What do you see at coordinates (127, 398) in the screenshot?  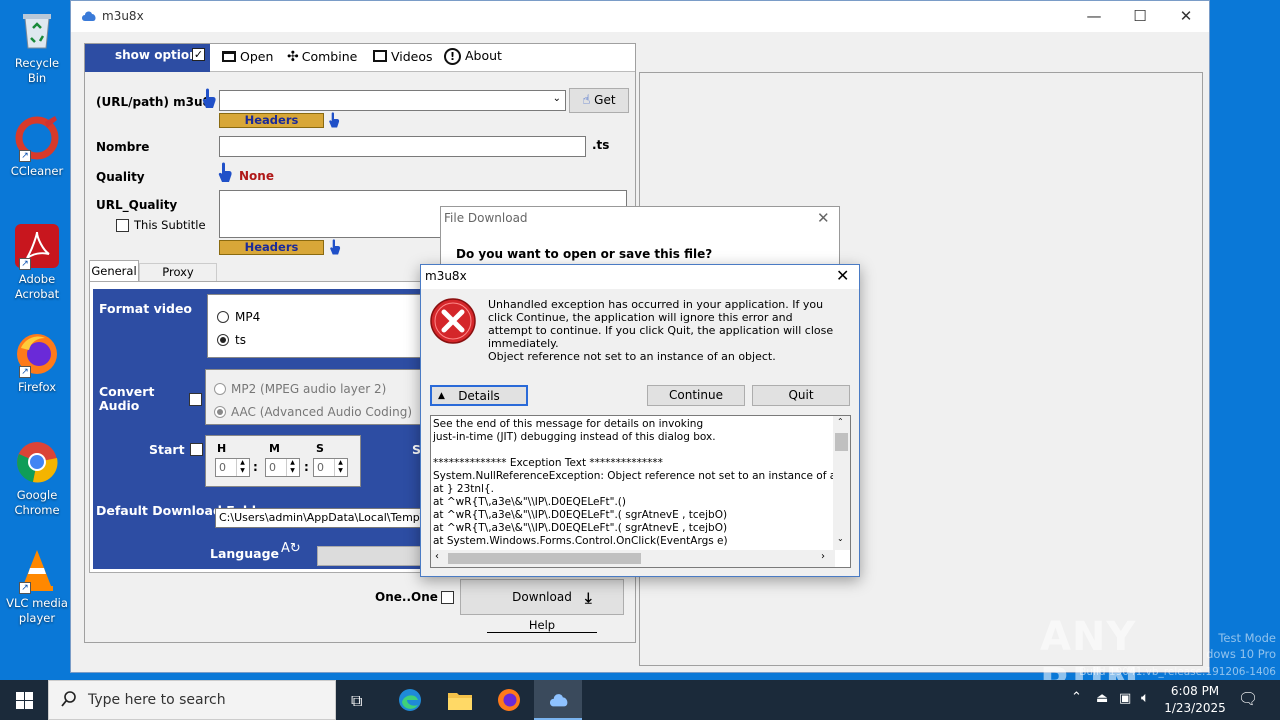 I see `convert-audio-label: Convert Audio` at bounding box center [127, 398].